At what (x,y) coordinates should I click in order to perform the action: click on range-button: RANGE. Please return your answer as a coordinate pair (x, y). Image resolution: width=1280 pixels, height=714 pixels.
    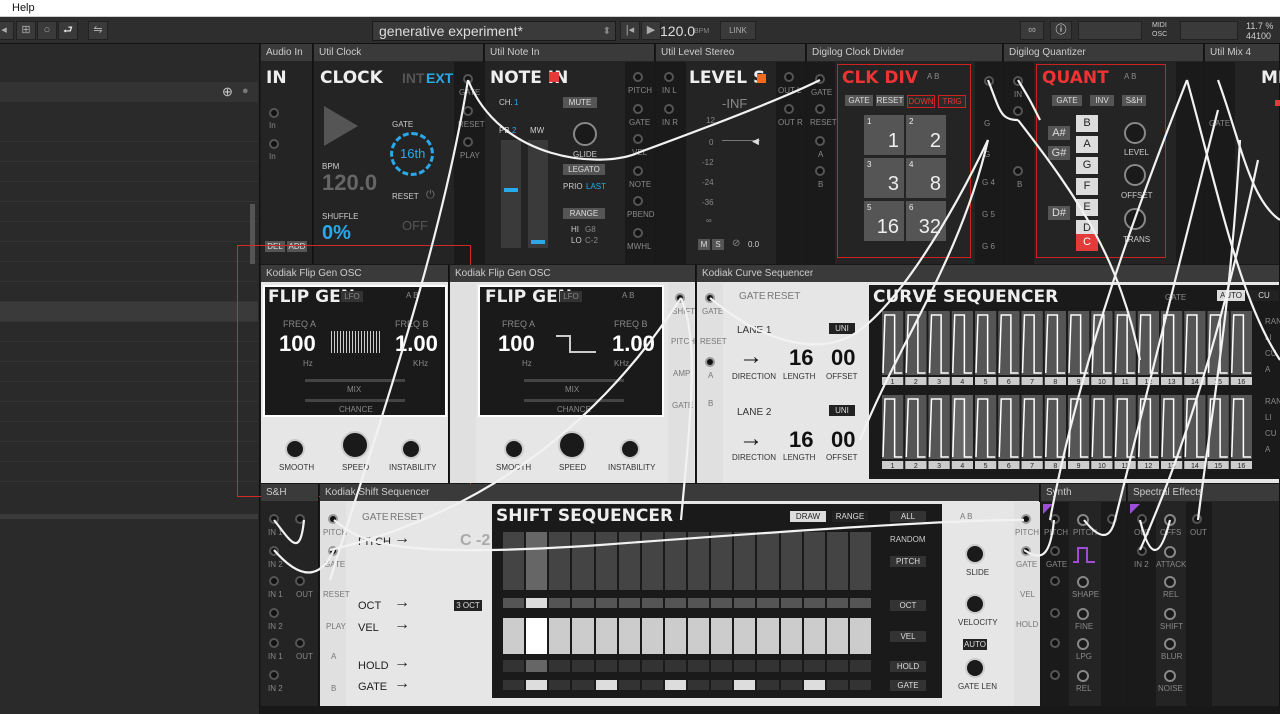
    Looking at the image, I should click on (584, 213).